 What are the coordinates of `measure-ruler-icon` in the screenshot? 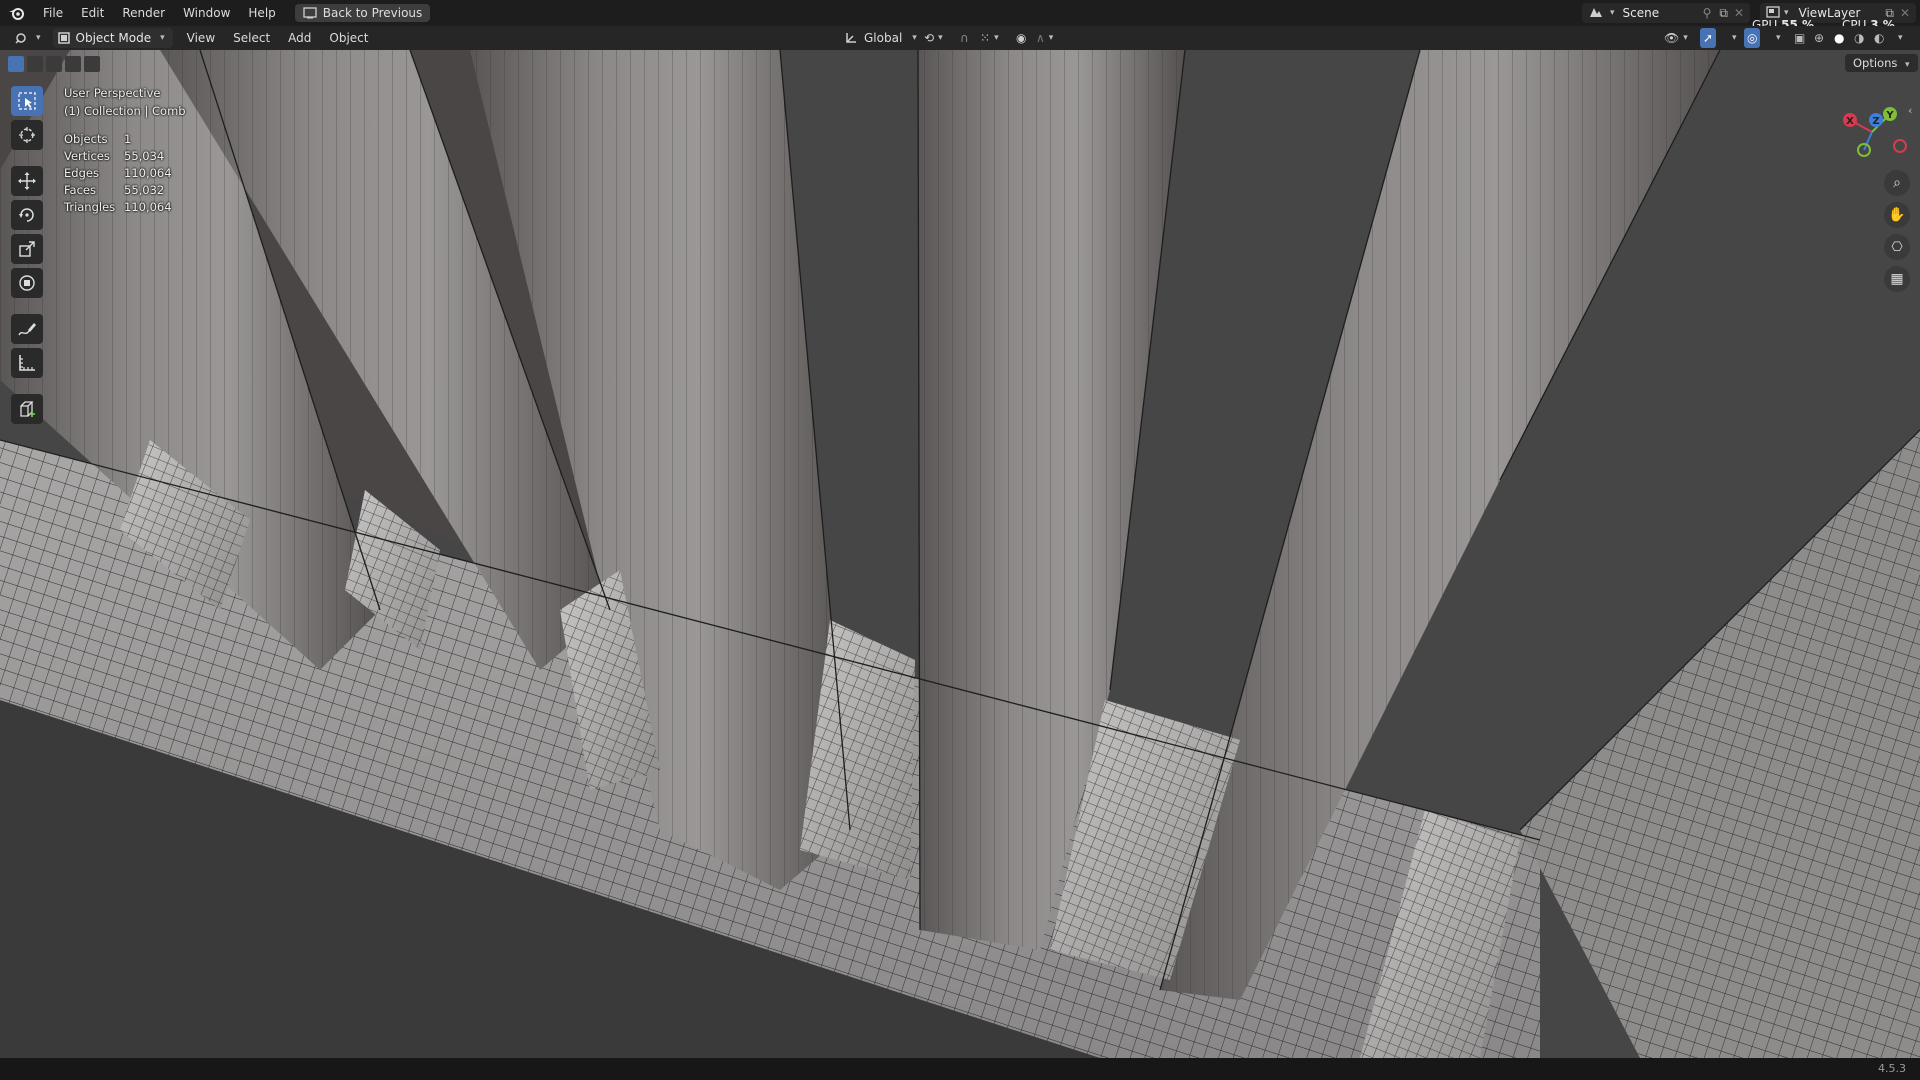 It's located at (27, 363).